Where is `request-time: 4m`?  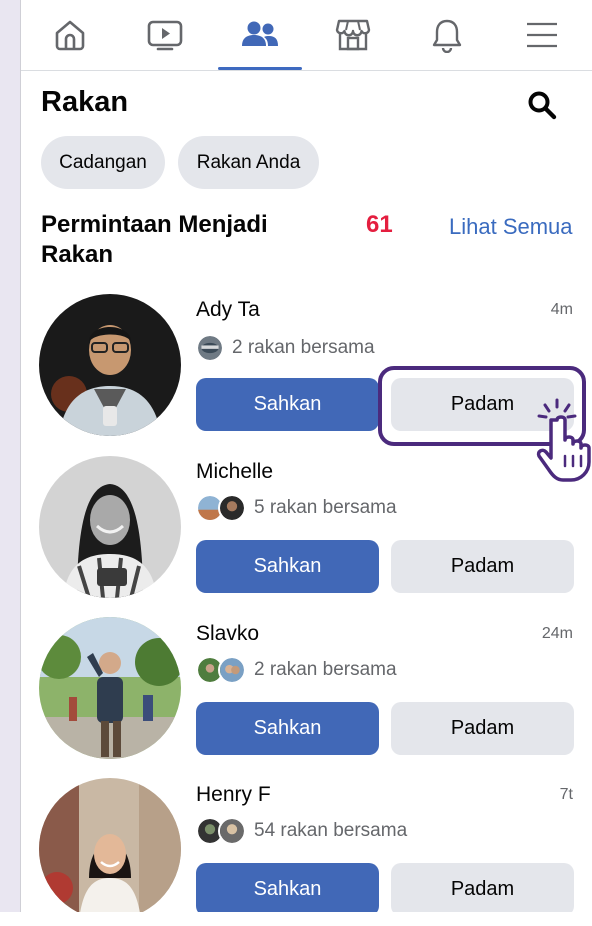
request-time: 4m is located at coordinates (561, 309).